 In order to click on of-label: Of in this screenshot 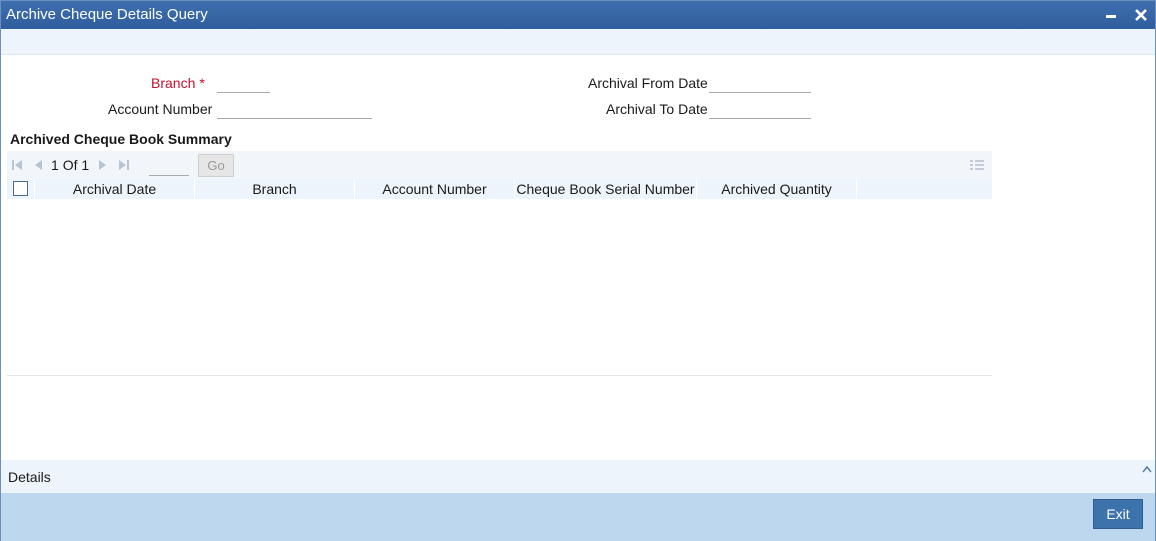, I will do `click(70, 165)`.